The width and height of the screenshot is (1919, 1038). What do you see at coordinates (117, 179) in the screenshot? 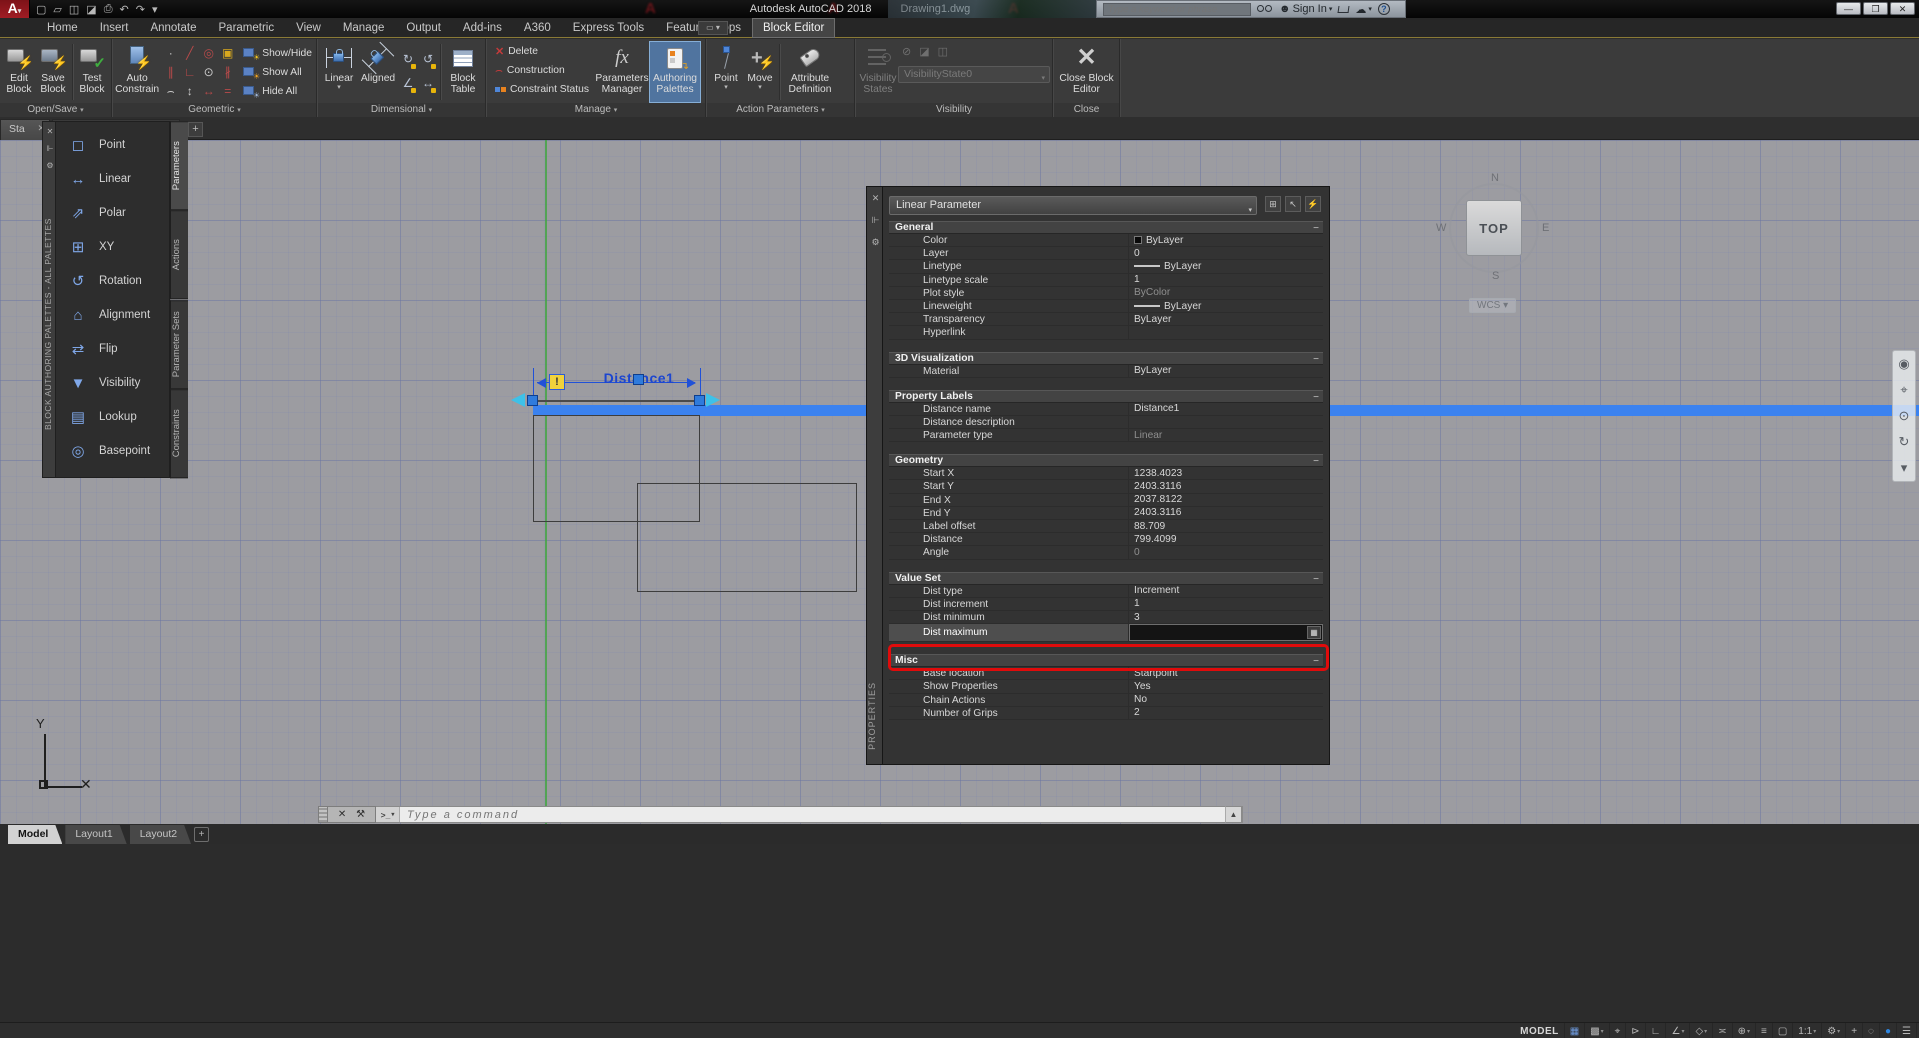
I see `palette-item-linear: ↔ Linear` at bounding box center [117, 179].